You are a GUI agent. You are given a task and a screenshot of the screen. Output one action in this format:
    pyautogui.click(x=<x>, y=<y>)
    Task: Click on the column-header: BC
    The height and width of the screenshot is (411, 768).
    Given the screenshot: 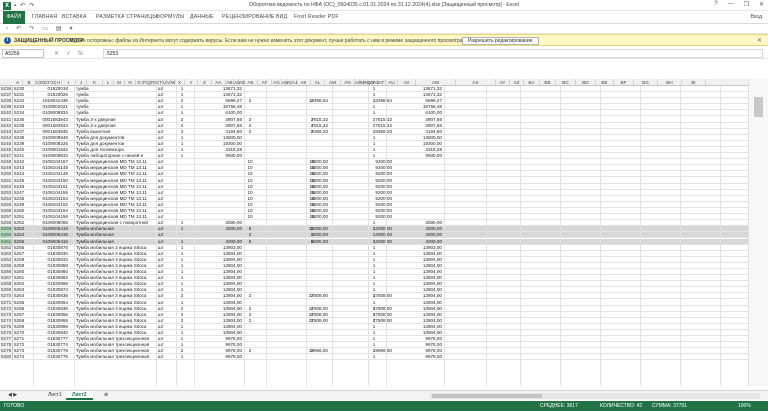 What is the action you would take?
    pyautogui.click(x=566, y=82)
    